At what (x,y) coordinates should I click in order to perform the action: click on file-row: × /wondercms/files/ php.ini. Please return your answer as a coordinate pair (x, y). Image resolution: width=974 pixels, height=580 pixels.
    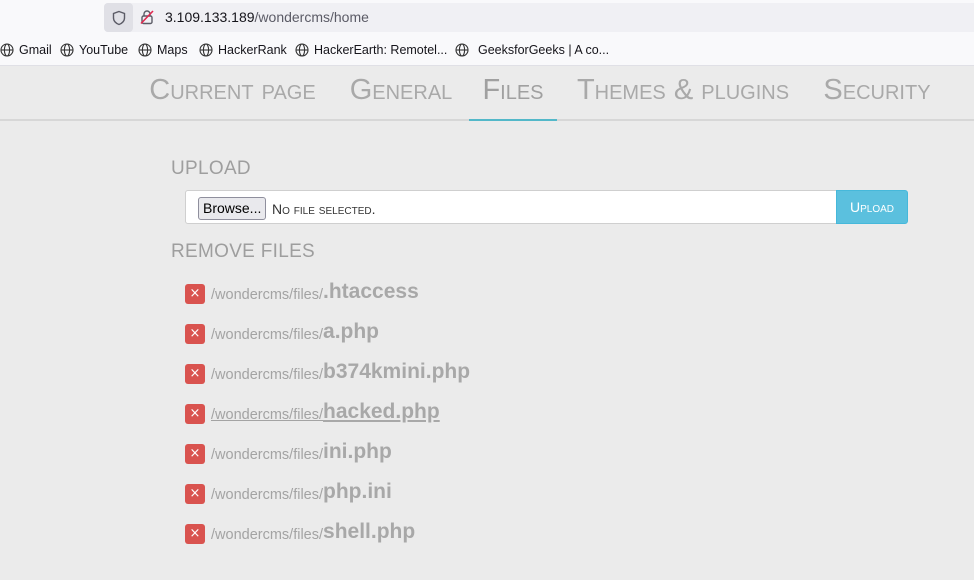
    Looking at the image, I should click on (288, 492).